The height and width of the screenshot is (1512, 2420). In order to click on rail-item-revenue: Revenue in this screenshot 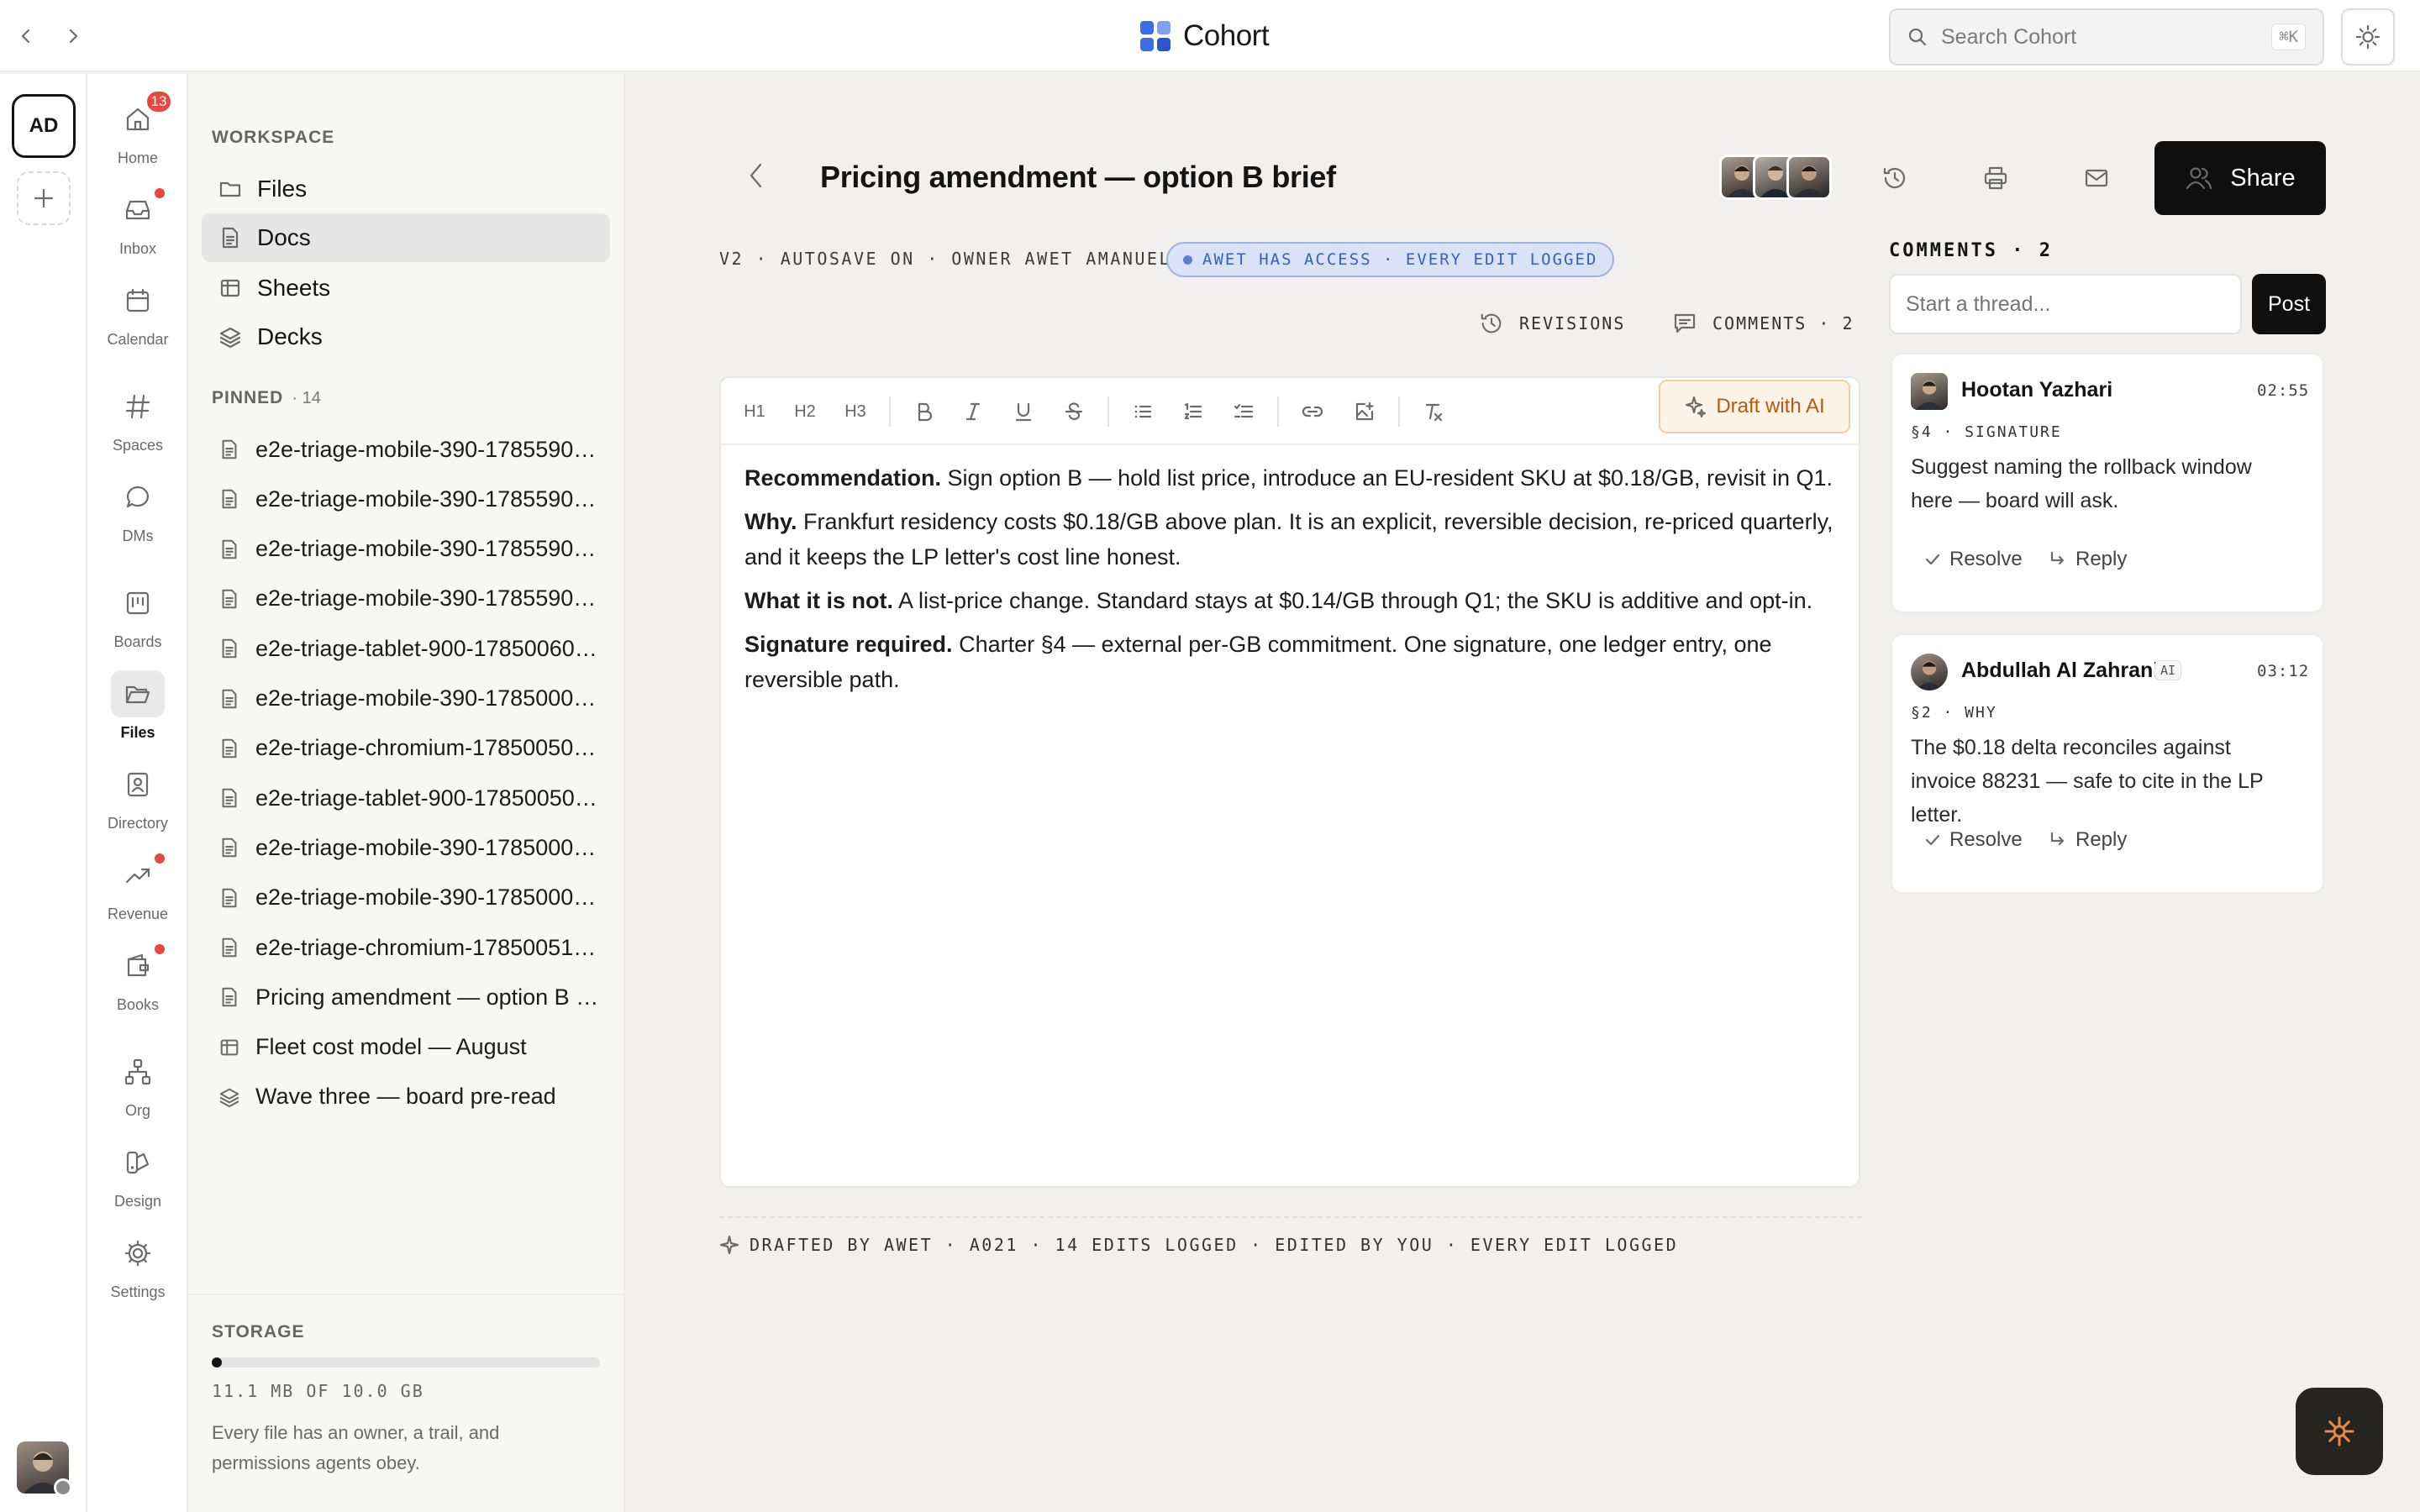, I will do `click(138, 887)`.